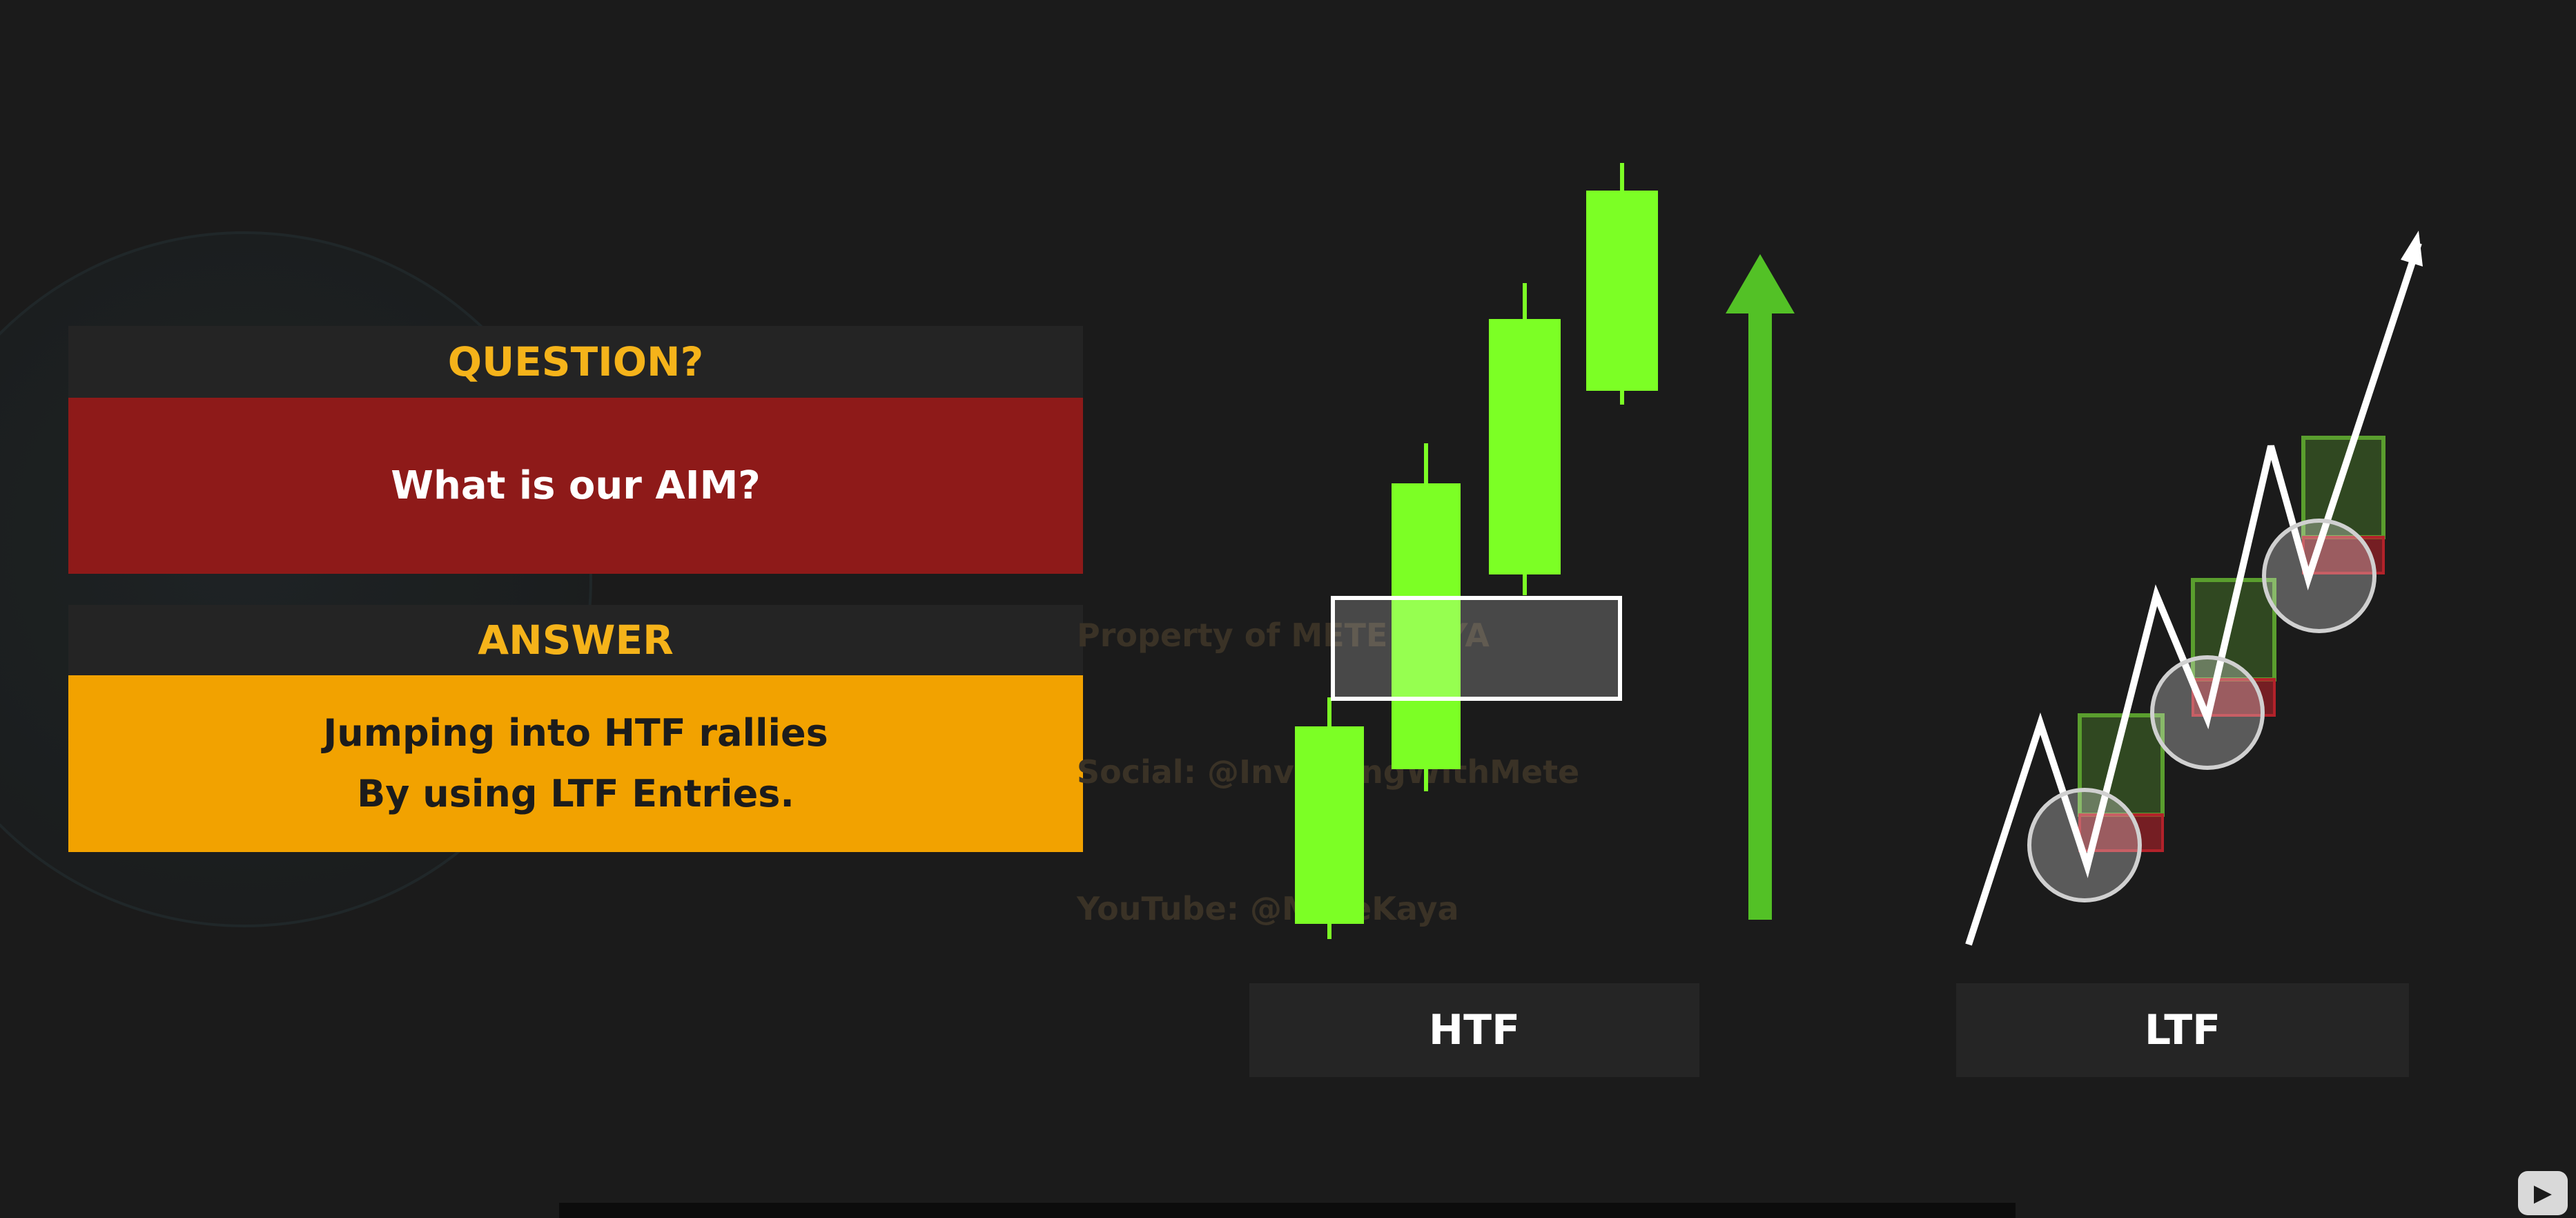 The width and height of the screenshot is (2576, 1218). Describe the element at coordinates (2543, 1193) in the screenshot. I see `play-icon: ▶` at that location.